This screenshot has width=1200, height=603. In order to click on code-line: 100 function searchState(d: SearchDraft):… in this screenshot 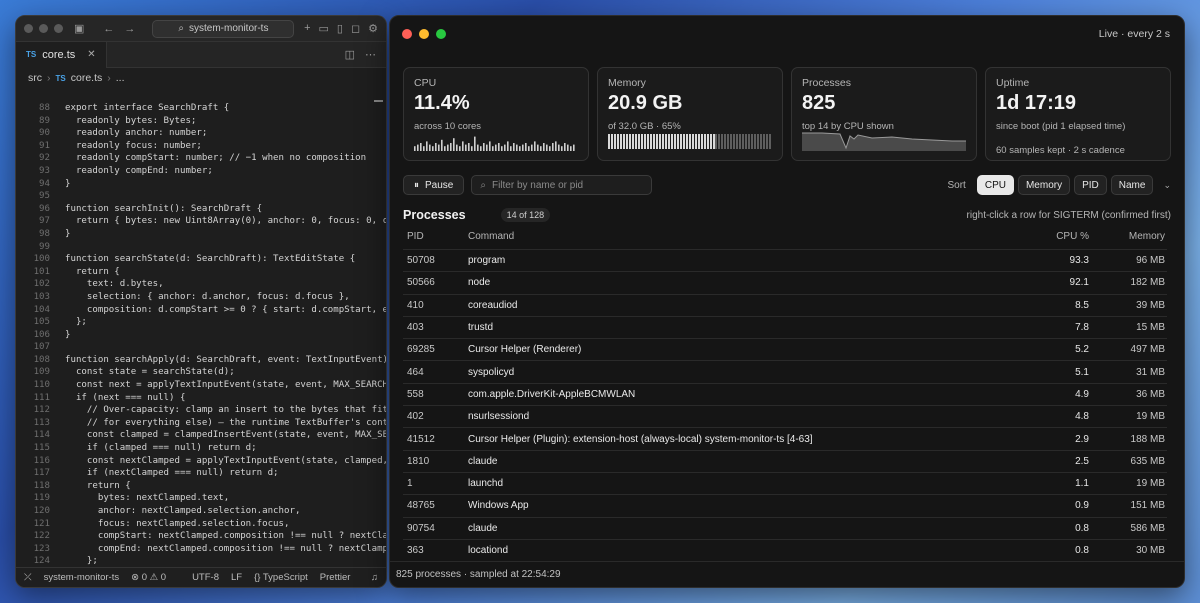, I will do `click(201, 259)`.